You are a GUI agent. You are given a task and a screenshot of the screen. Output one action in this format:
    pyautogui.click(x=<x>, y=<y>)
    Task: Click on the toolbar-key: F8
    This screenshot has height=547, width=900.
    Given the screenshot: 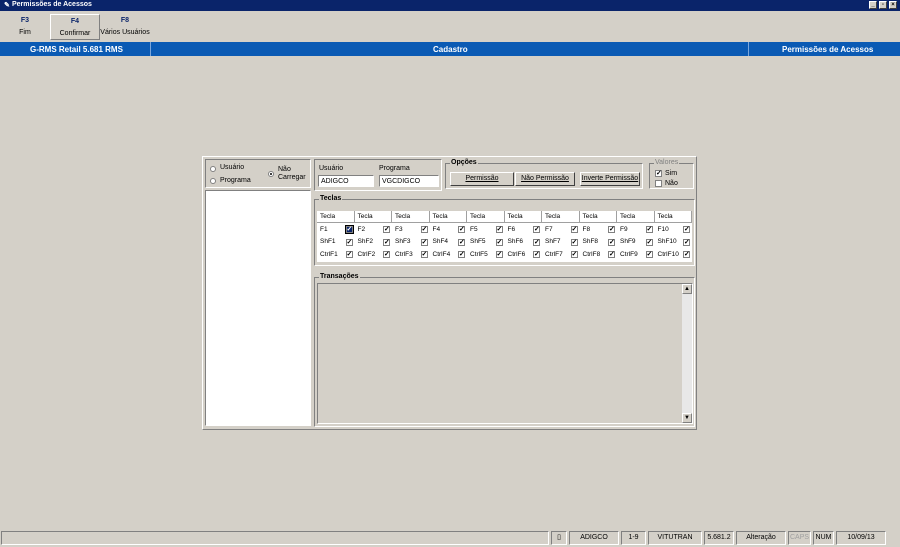 What is the action you would take?
    pyautogui.click(x=125, y=20)
    